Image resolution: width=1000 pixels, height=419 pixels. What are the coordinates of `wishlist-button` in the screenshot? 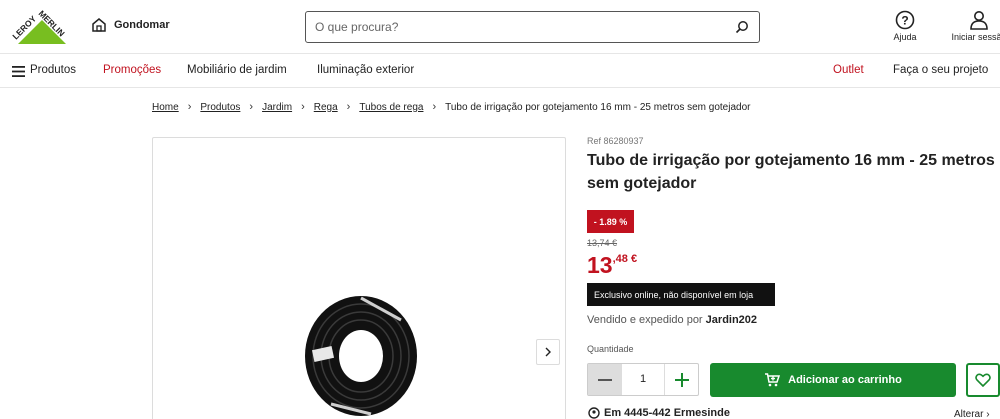 It's located at (983, 380).